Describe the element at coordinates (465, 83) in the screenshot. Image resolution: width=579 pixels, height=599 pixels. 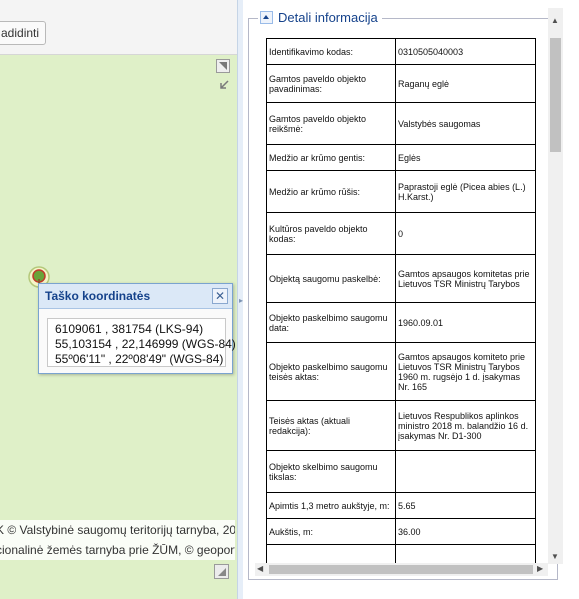
I see `attribute-value: Raganų eglė` at that location.